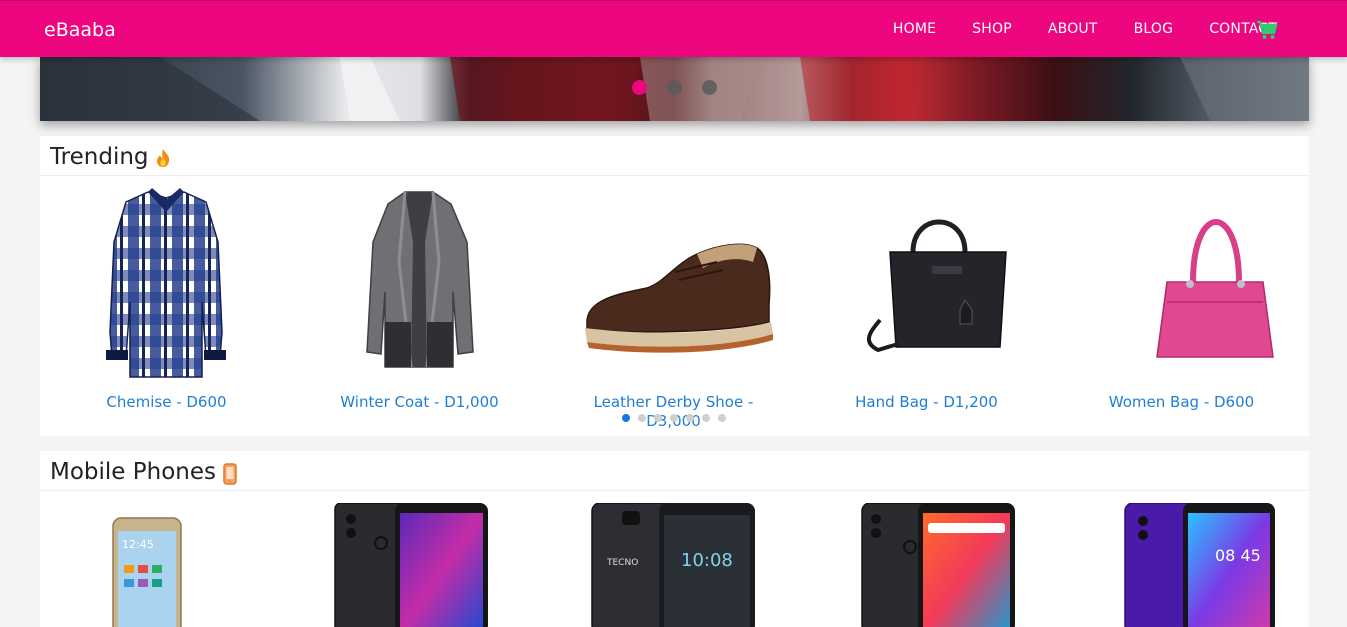 Image resolution: width=1347 pixels, height=627 pixels. I want to click on brand-logo: eBaaba, so click(80, 30).